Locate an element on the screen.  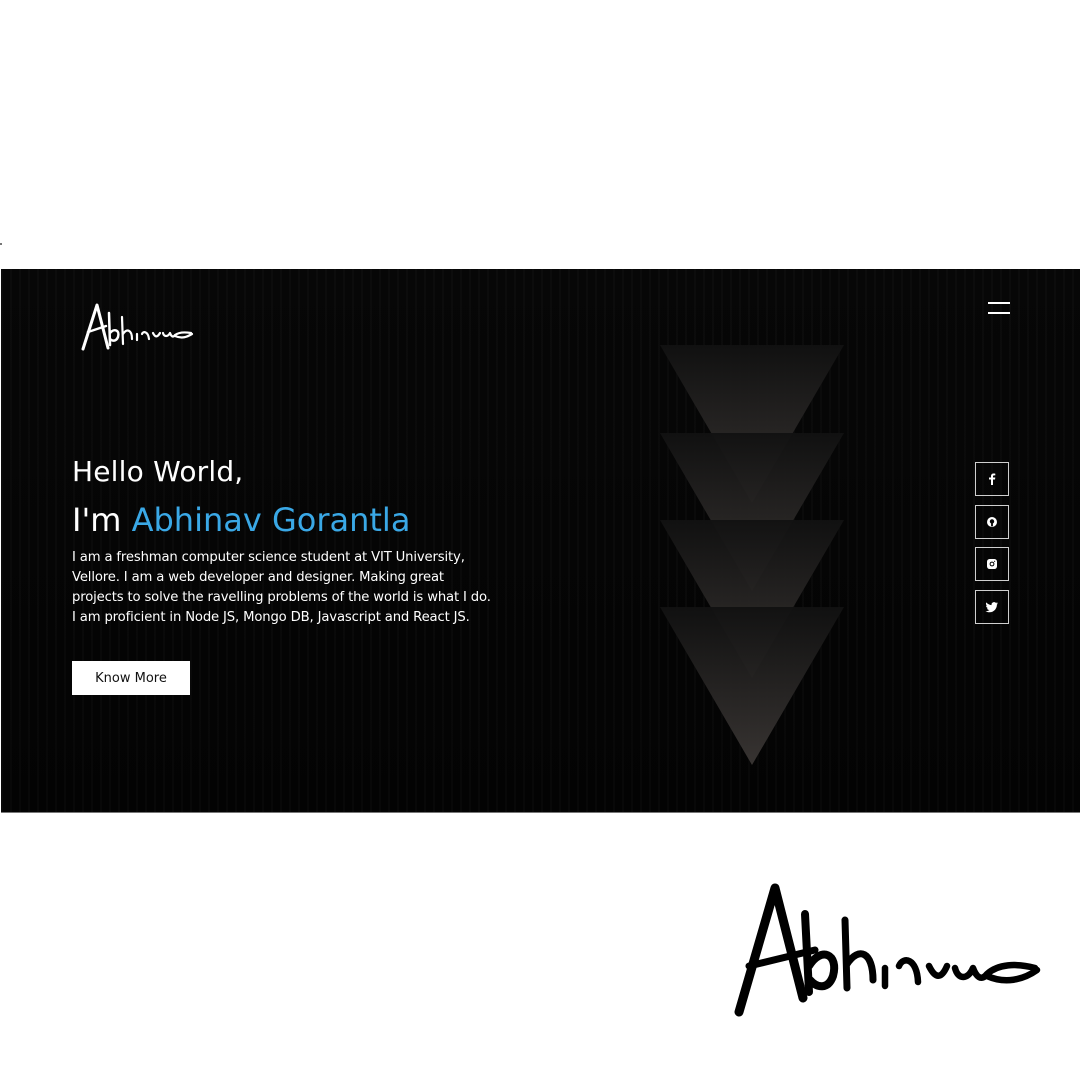
facebook-icon is located at coordinates (992, 479).